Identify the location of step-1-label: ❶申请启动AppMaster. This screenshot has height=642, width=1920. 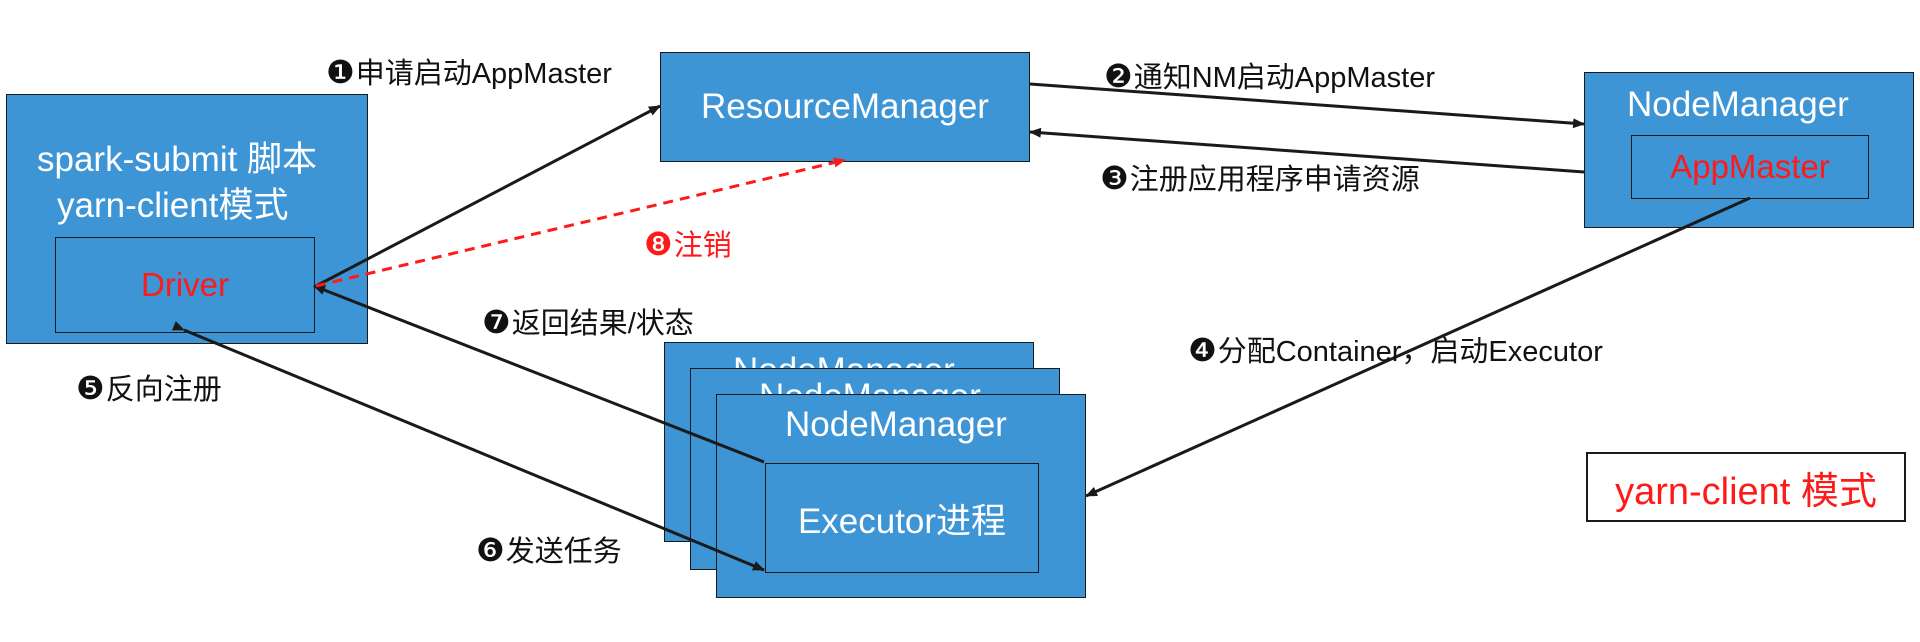
(469, 71).